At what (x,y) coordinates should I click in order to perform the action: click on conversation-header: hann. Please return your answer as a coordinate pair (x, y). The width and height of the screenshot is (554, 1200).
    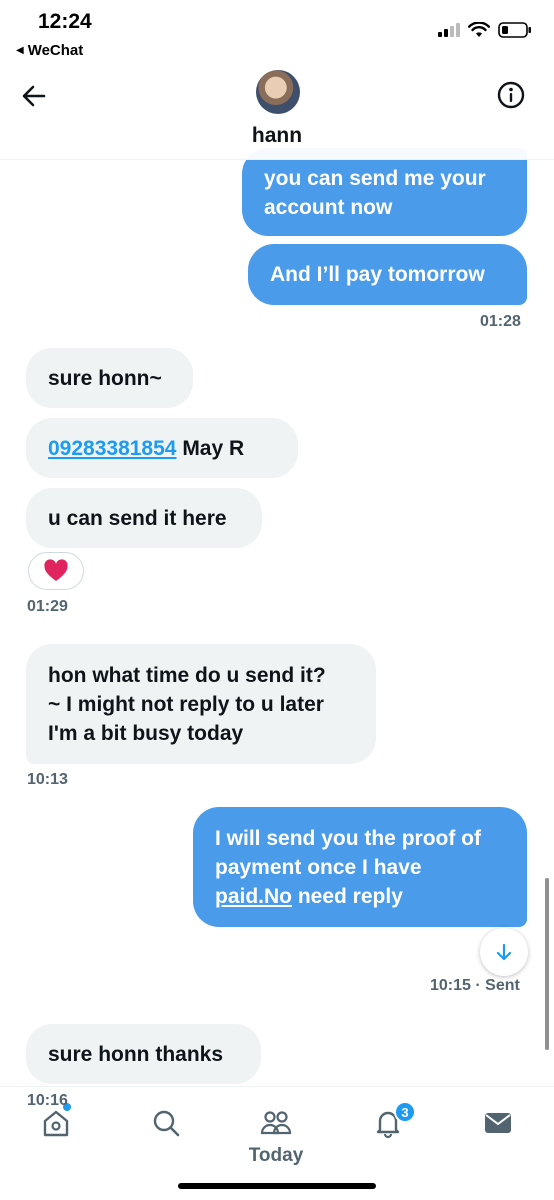
    Looking at the image, I should click on (277, 111).